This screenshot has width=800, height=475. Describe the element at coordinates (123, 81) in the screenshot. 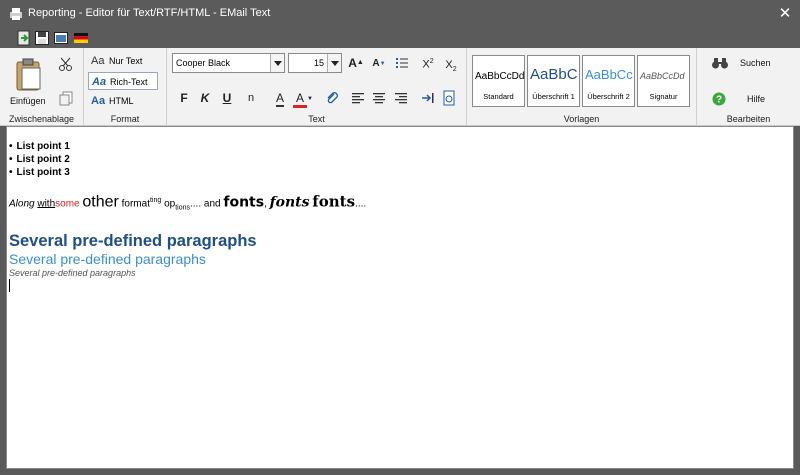

I see `rich-text-button: Aa Rich-Text` at that location.